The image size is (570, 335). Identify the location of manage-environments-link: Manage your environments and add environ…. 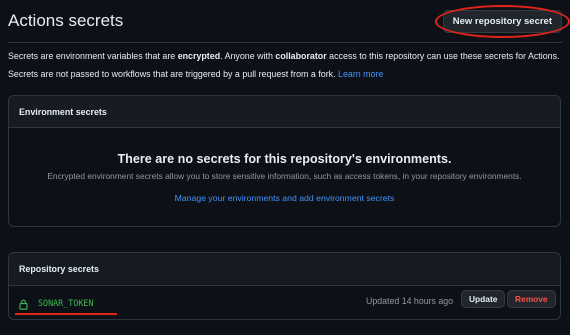
(284, 198).